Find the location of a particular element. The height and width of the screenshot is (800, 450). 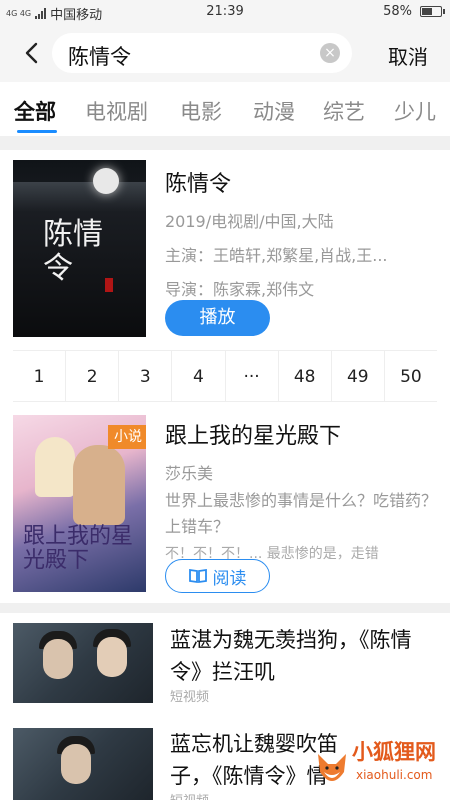

episode-item: 49 is located at coordinates (358, 376).